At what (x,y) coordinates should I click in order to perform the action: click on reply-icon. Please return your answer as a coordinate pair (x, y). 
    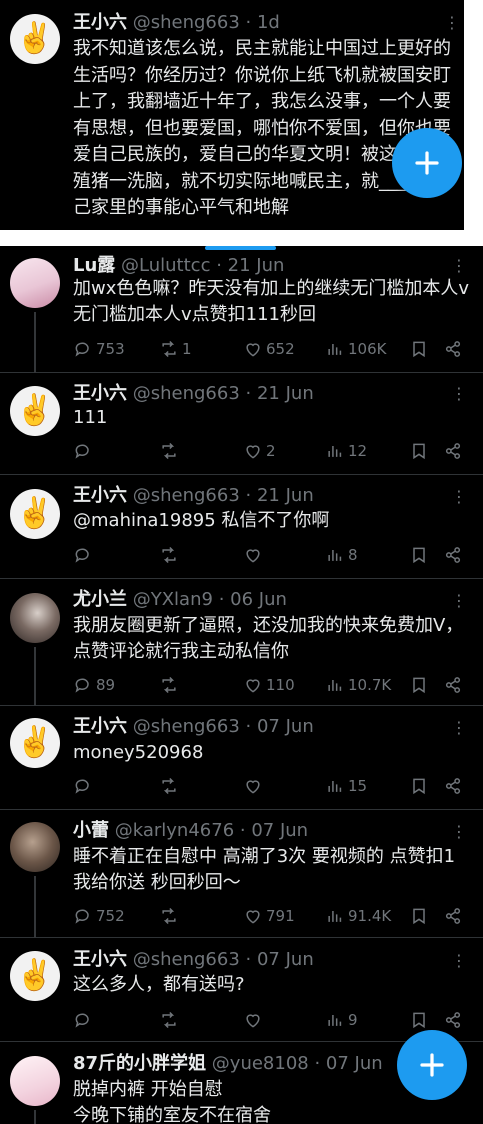
    Looking at the image, I should click on (82, 349).